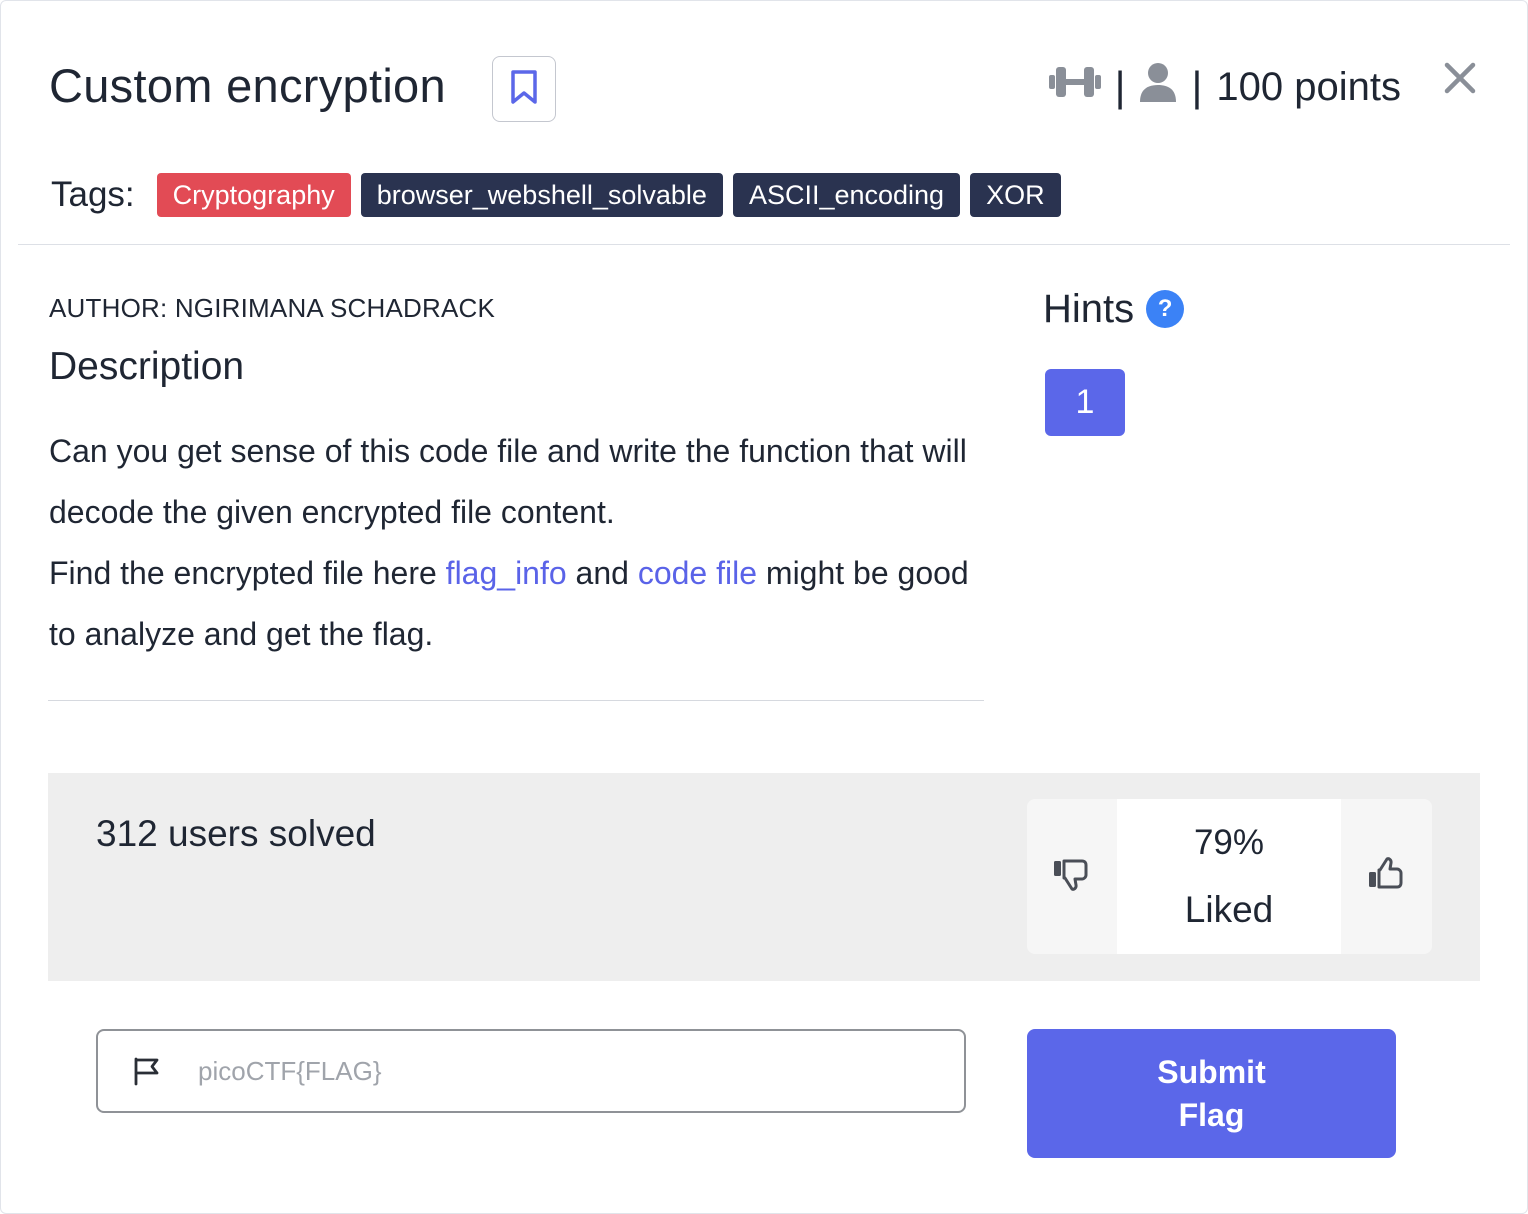 The height and width of the screenshot is (1214, 1528). Describe the element at coordinates (272, 308) in the screenshot. I see `author-line: AUTHOR: NGIRIMANA SCHADRACK` at that location.